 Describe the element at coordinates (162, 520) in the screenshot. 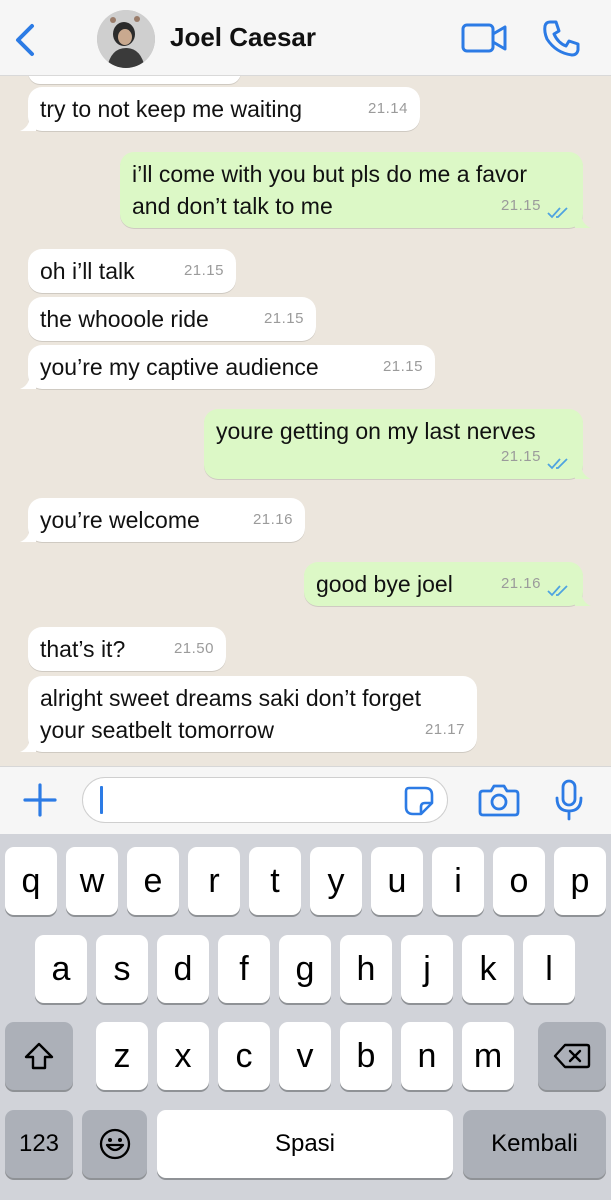

I see `message-bubble: you’re welcome 21.16` at that location.